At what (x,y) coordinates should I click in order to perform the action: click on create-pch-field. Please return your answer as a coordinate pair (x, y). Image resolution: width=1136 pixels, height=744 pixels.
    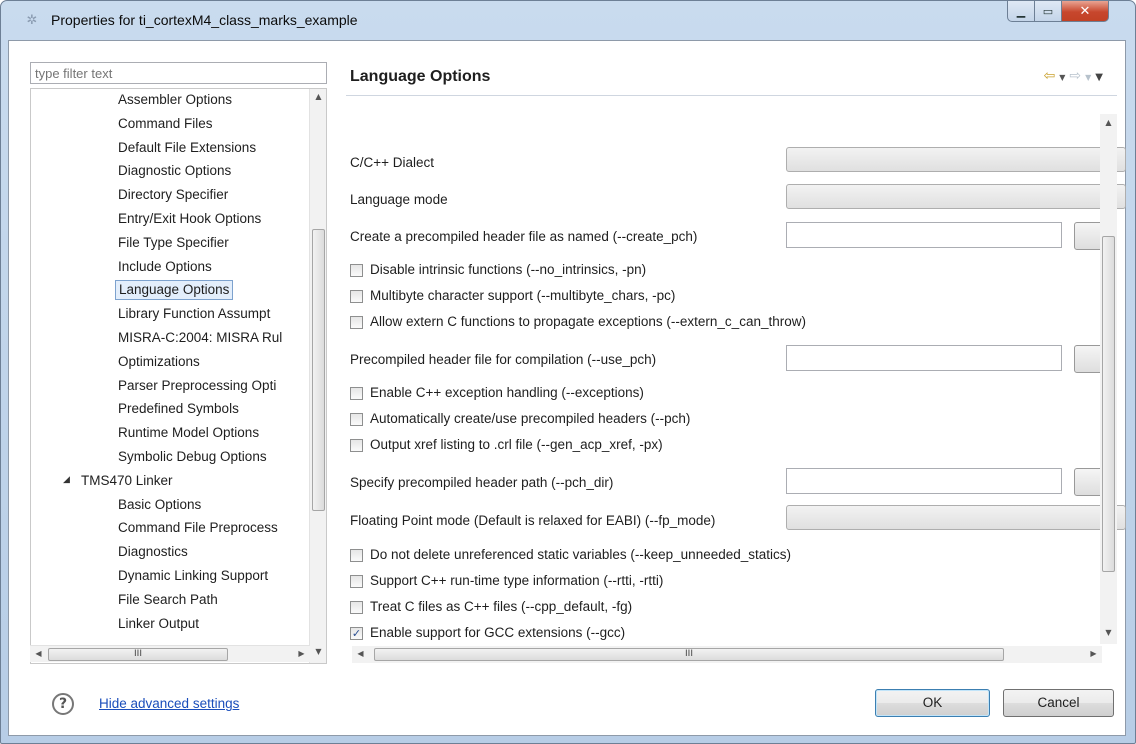
    Looking at the image, I should click on (924, 235).